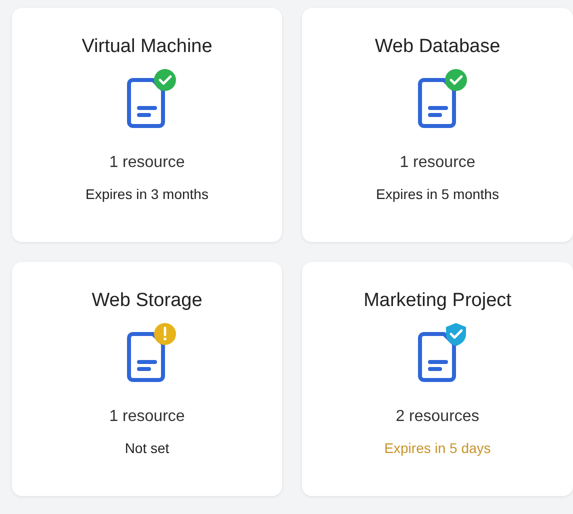 The image size is (573, 514). I want to click on expiry-text: Expires in 3 months, so click(147, 194).